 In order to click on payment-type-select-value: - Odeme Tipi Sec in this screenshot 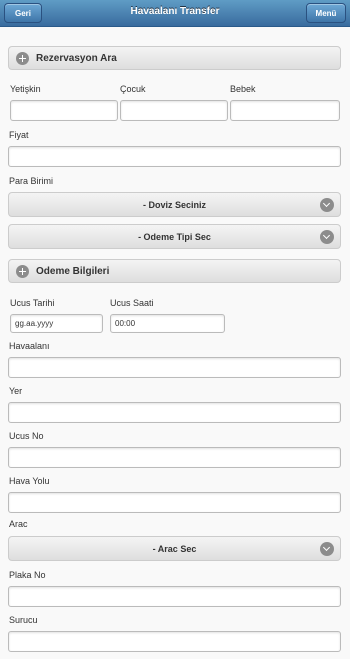, I will do `click(174, 236)`.